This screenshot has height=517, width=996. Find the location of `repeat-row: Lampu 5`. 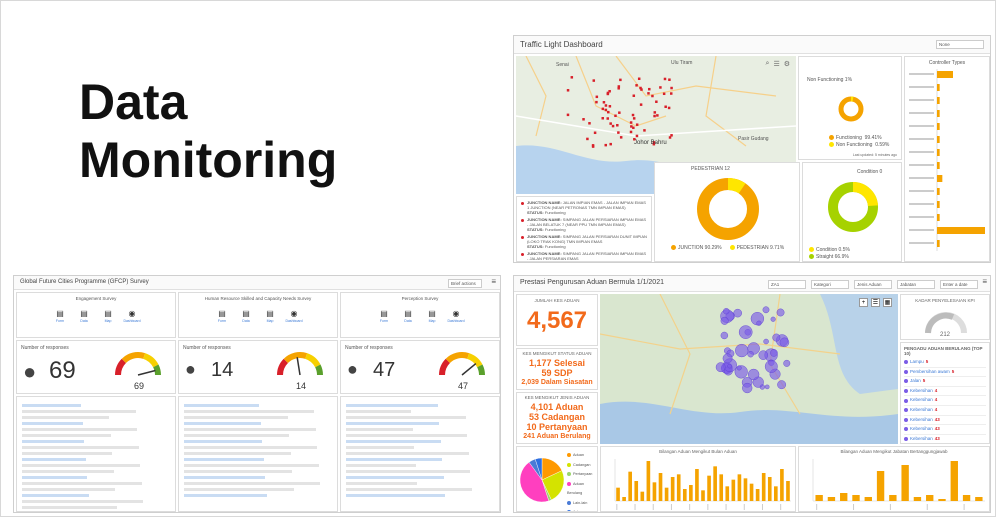

repeat-row: Lampu 5 is located at coordinates (945, 363).